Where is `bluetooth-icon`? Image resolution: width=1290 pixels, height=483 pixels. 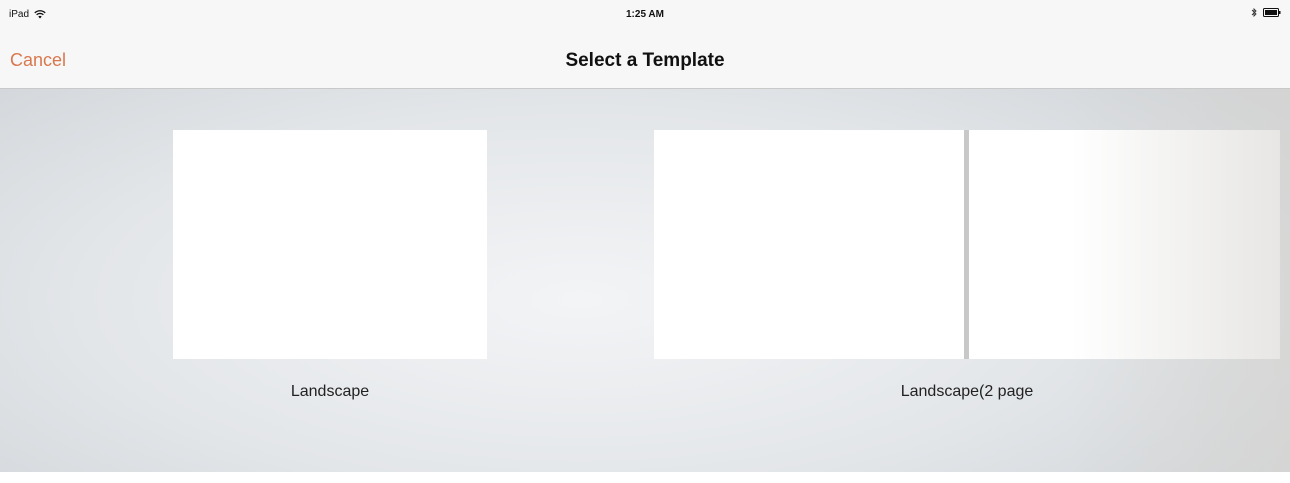 bluetooth-icon is located at coordinates (1254, 12).